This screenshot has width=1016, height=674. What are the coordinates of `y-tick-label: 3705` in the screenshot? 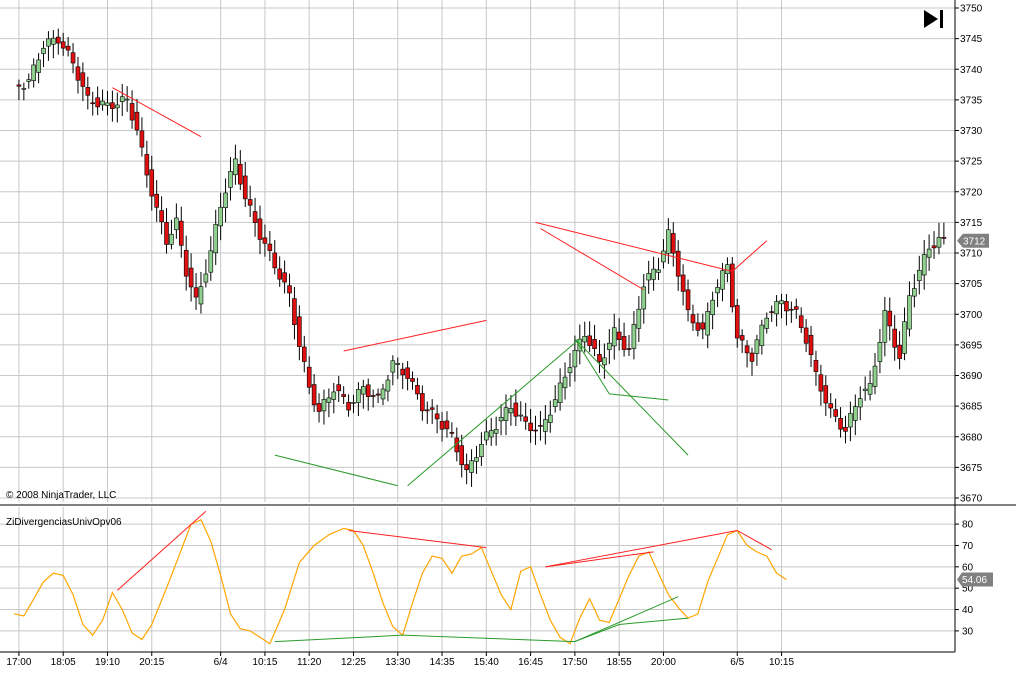 It's located at (971, 284).